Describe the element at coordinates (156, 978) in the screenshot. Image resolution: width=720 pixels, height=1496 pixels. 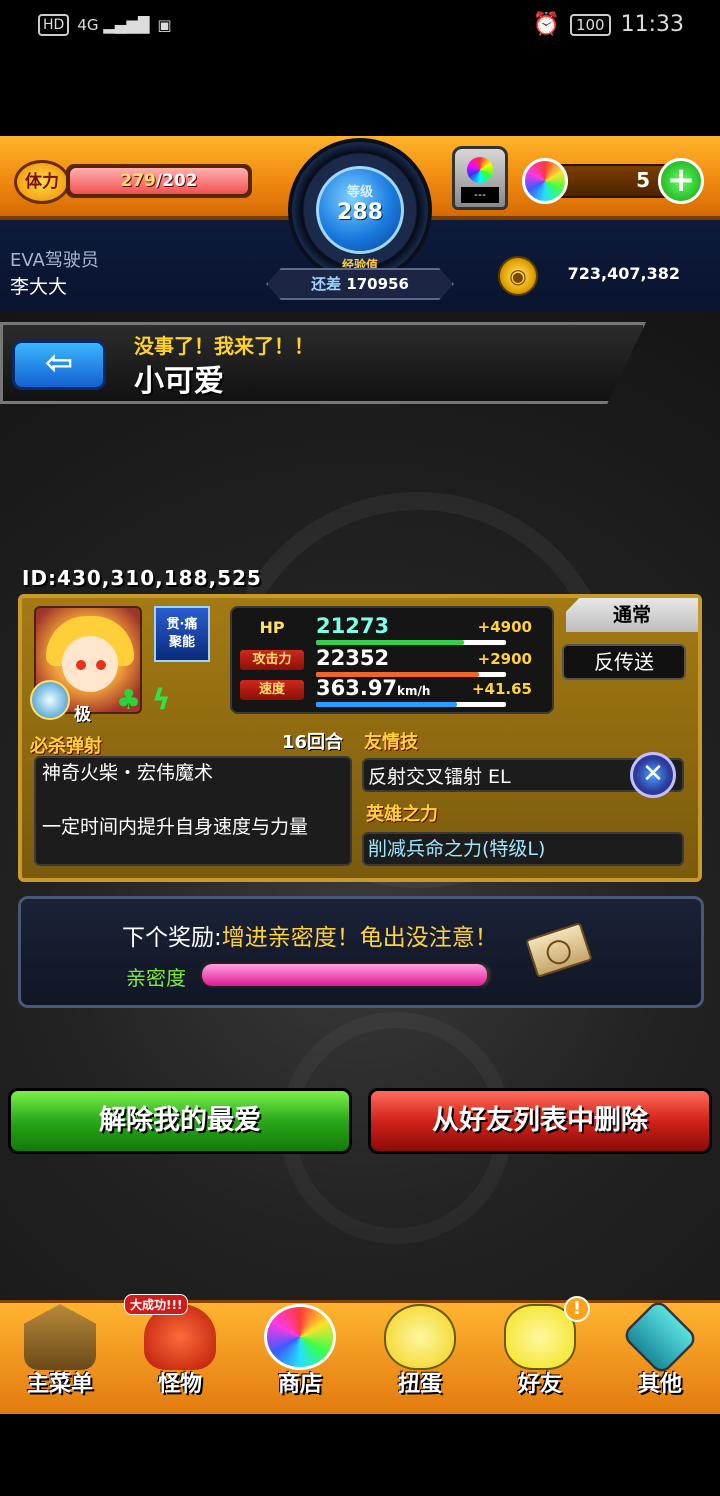
I see `affinity-label: 亲密度` at that location.